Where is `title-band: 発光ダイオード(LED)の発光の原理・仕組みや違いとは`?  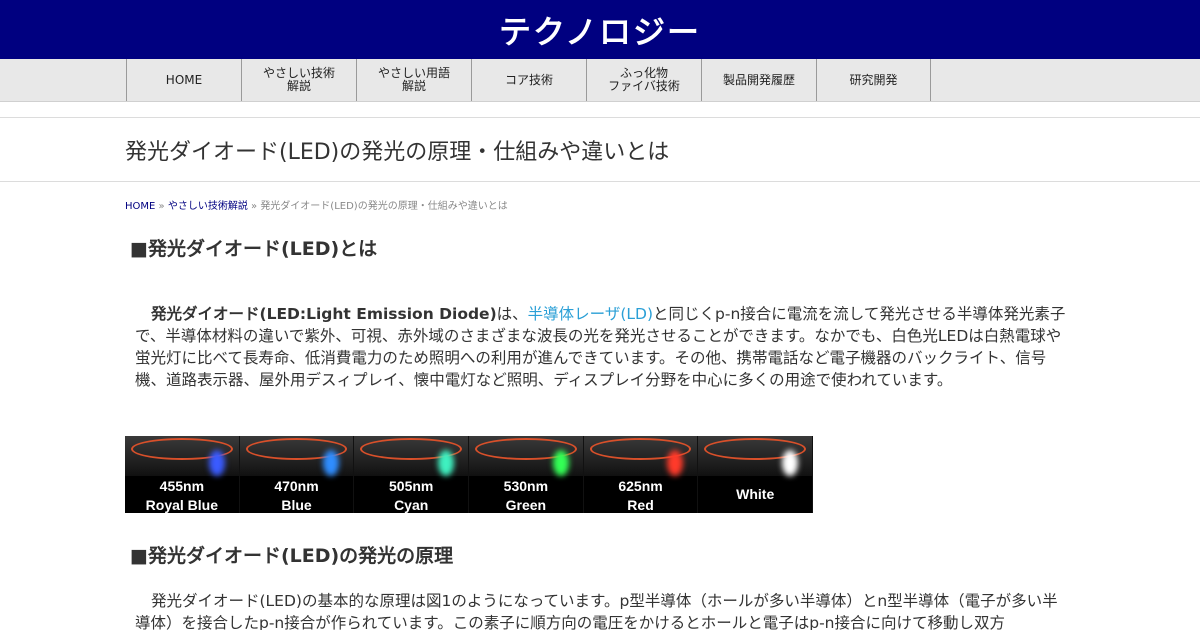 title-band: 発光ダイオード(LED)の発光の原理・仕組みや違いとは is located at coordinates (600, 149).